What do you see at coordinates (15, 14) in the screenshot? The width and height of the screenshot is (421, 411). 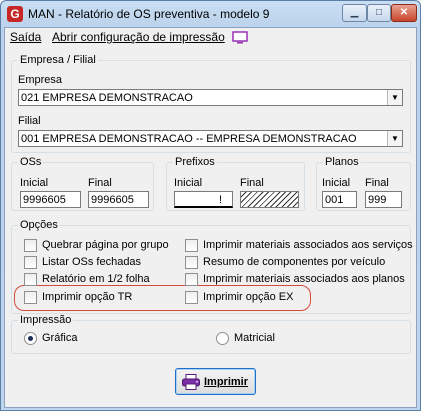 I see `app-logo-icon: G` at bounding box center [15, 14].